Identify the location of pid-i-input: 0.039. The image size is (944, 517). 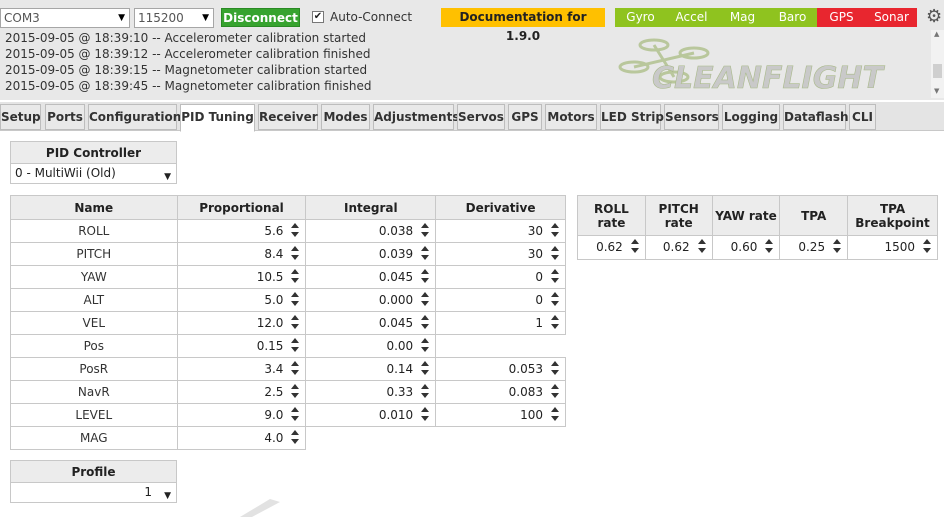
(371, 254).